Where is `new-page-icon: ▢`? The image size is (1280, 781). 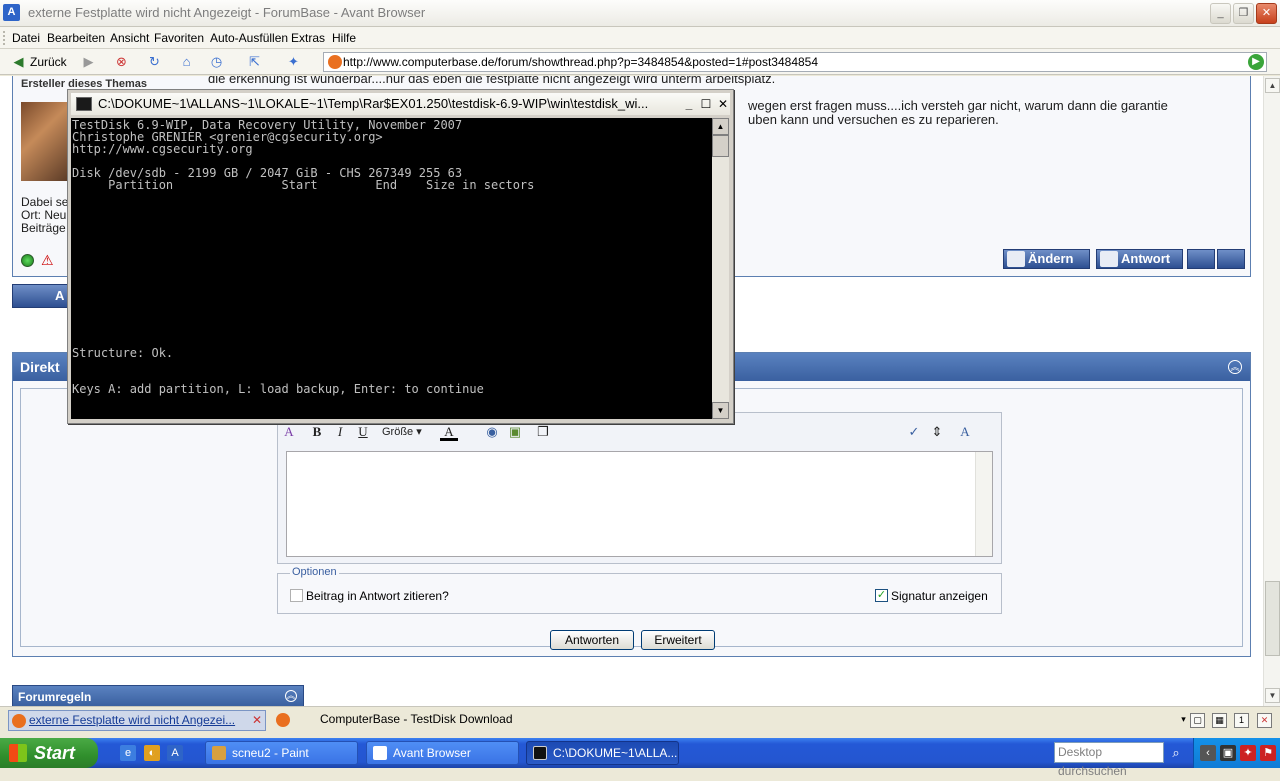 new-page-icon: ▢ is located at coordinates (1197, 720).